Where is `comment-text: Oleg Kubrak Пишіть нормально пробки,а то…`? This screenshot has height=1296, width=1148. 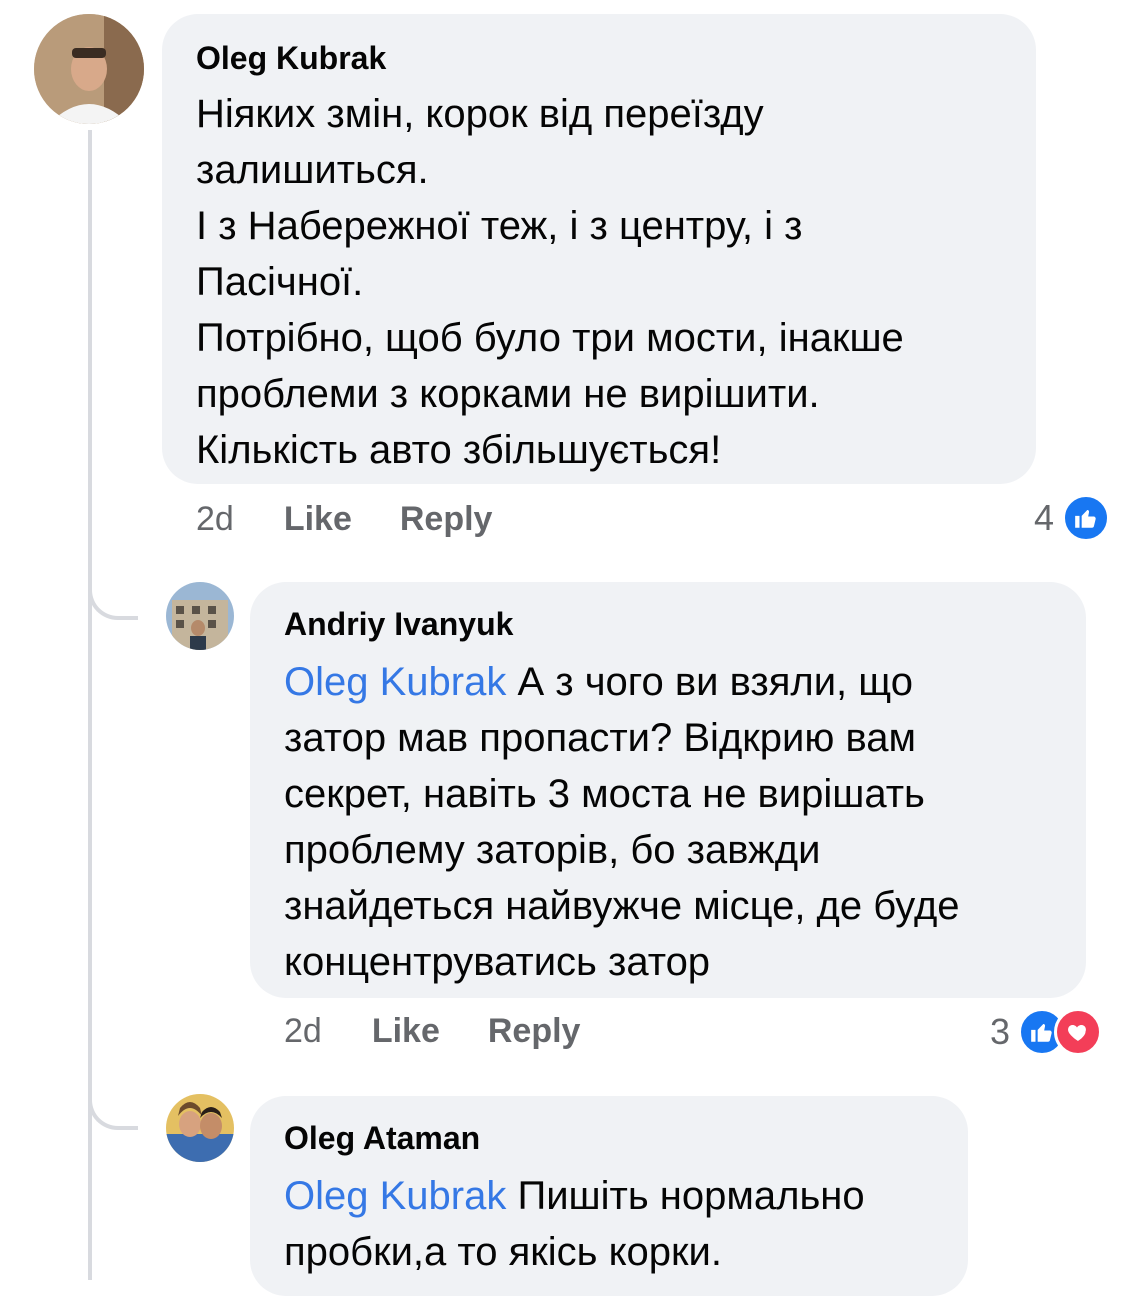
comment-text: Oleg Kubrak Пишіть нормально пробки,а то… is located at coordinates (609, 1224).